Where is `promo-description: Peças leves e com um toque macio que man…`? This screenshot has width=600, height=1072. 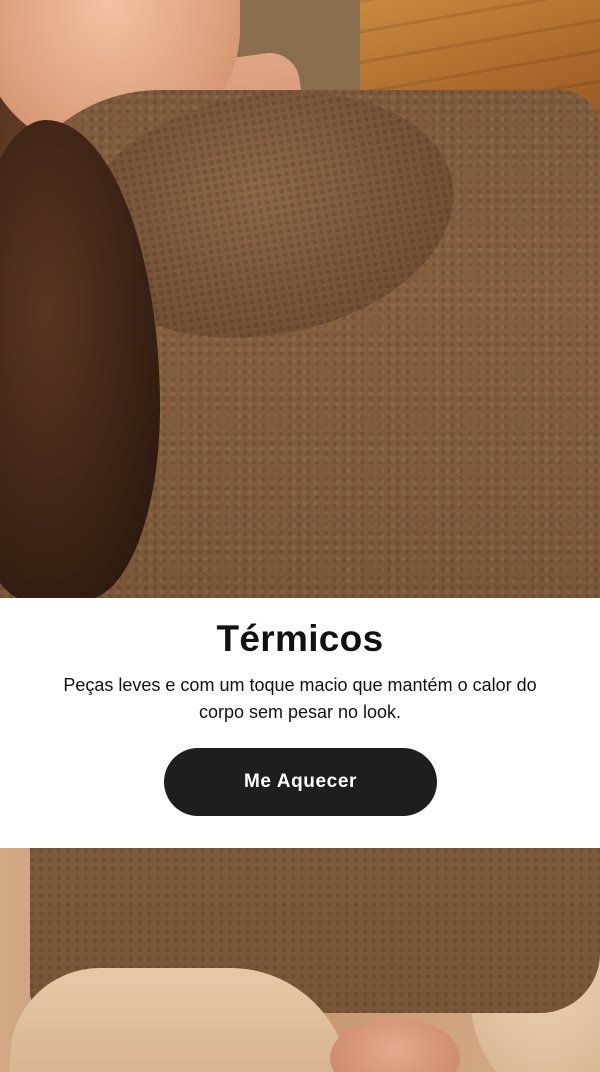 promo-description: Peças leves e com um toque macio que man… is located at coordinates (300, 698).